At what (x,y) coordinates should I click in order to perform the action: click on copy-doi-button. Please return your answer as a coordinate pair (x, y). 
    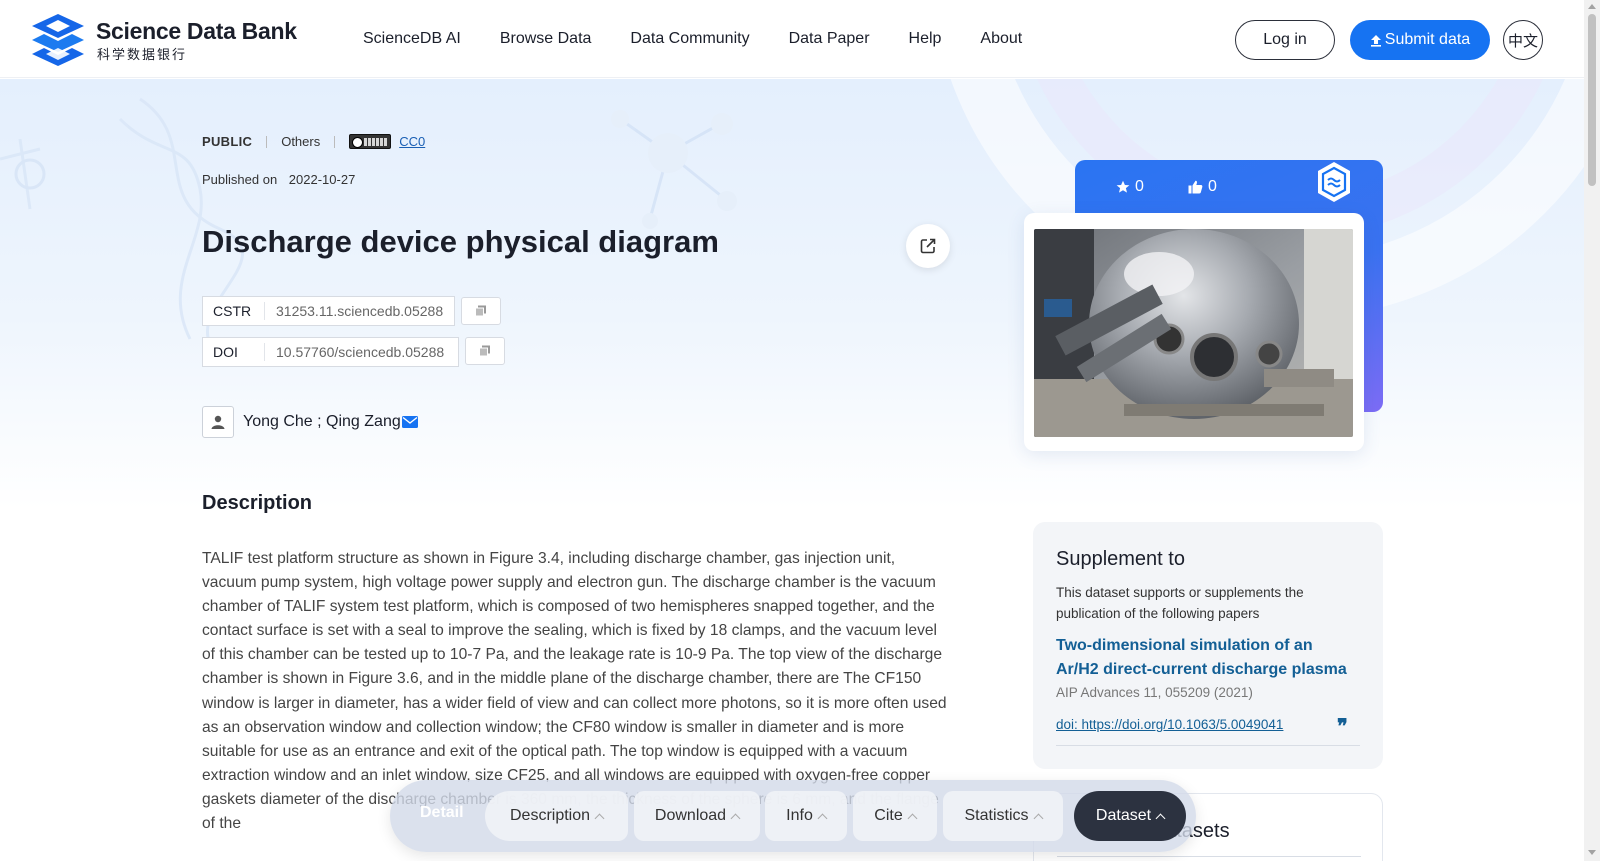
    Looking at the image, I should click on (485, 351).